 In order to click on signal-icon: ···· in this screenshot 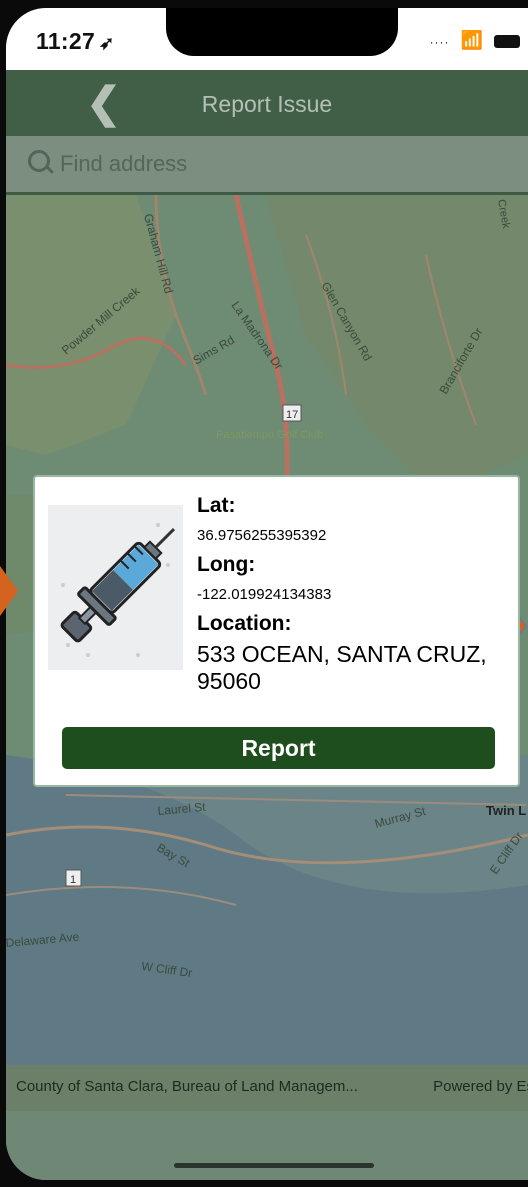, I will do `click(439, 42)`.